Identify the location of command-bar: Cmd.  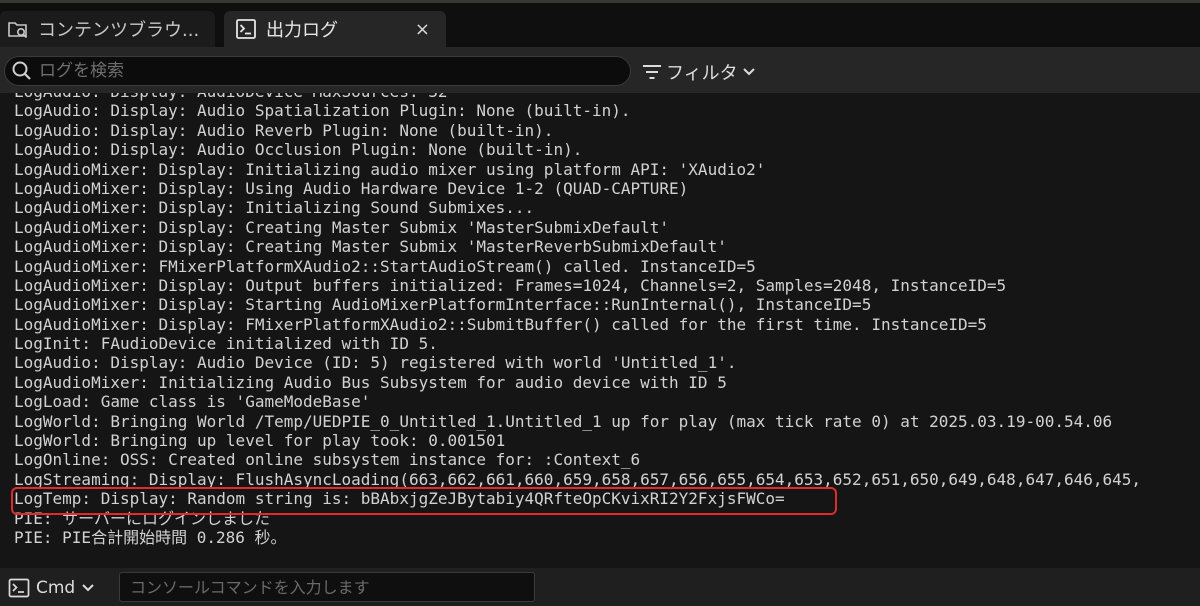
(600, 587).